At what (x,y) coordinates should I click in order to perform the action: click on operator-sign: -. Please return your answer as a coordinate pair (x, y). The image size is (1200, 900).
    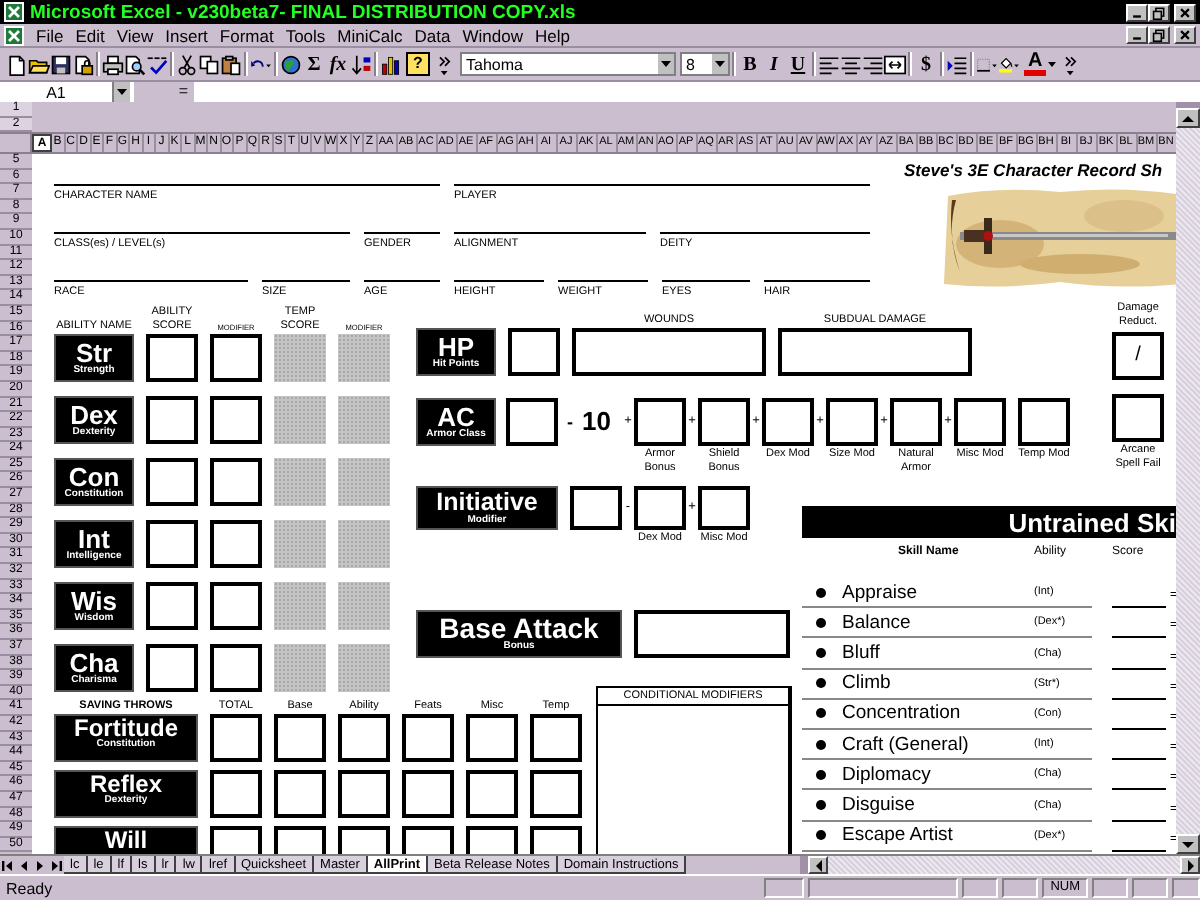
    Looking at the image, I should click on (570, 423).